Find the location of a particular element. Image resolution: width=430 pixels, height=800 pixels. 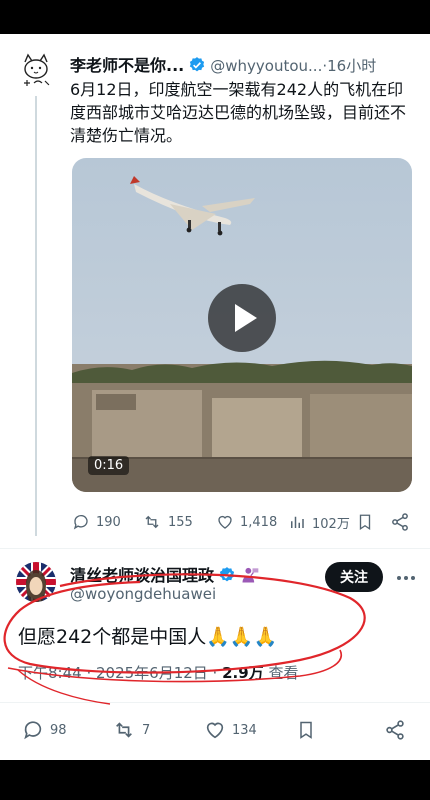

thread-line is located at coordinates (36, 316).